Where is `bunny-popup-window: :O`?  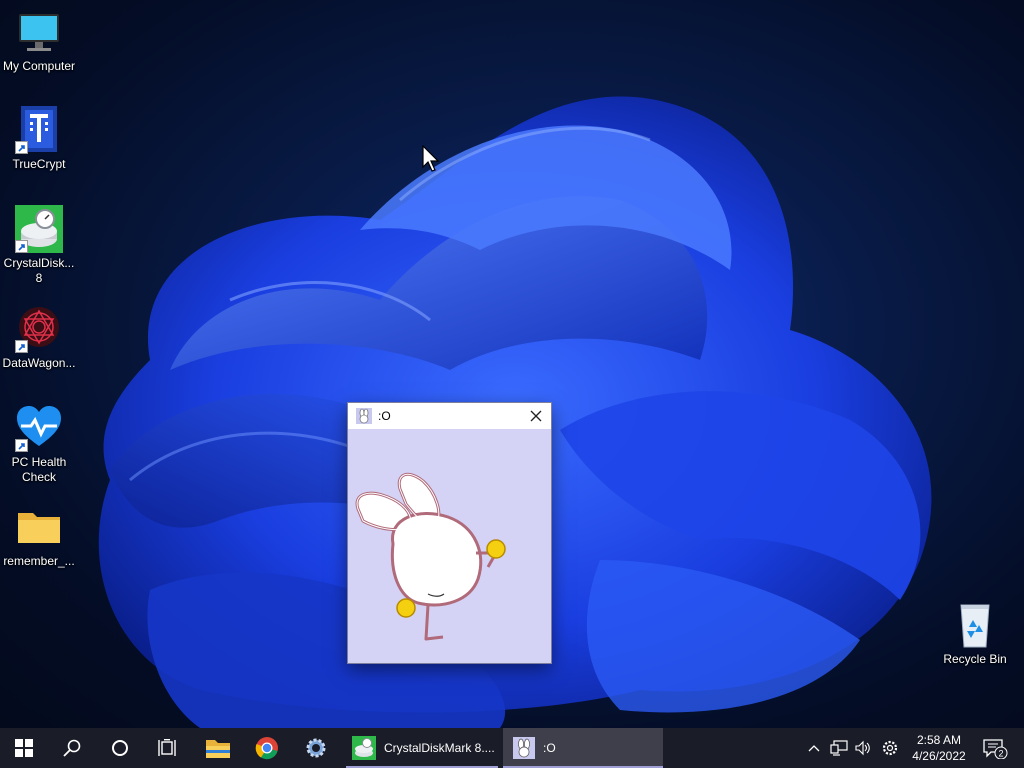
bunny-popup-window: :O is located at coordinates (449, 533).